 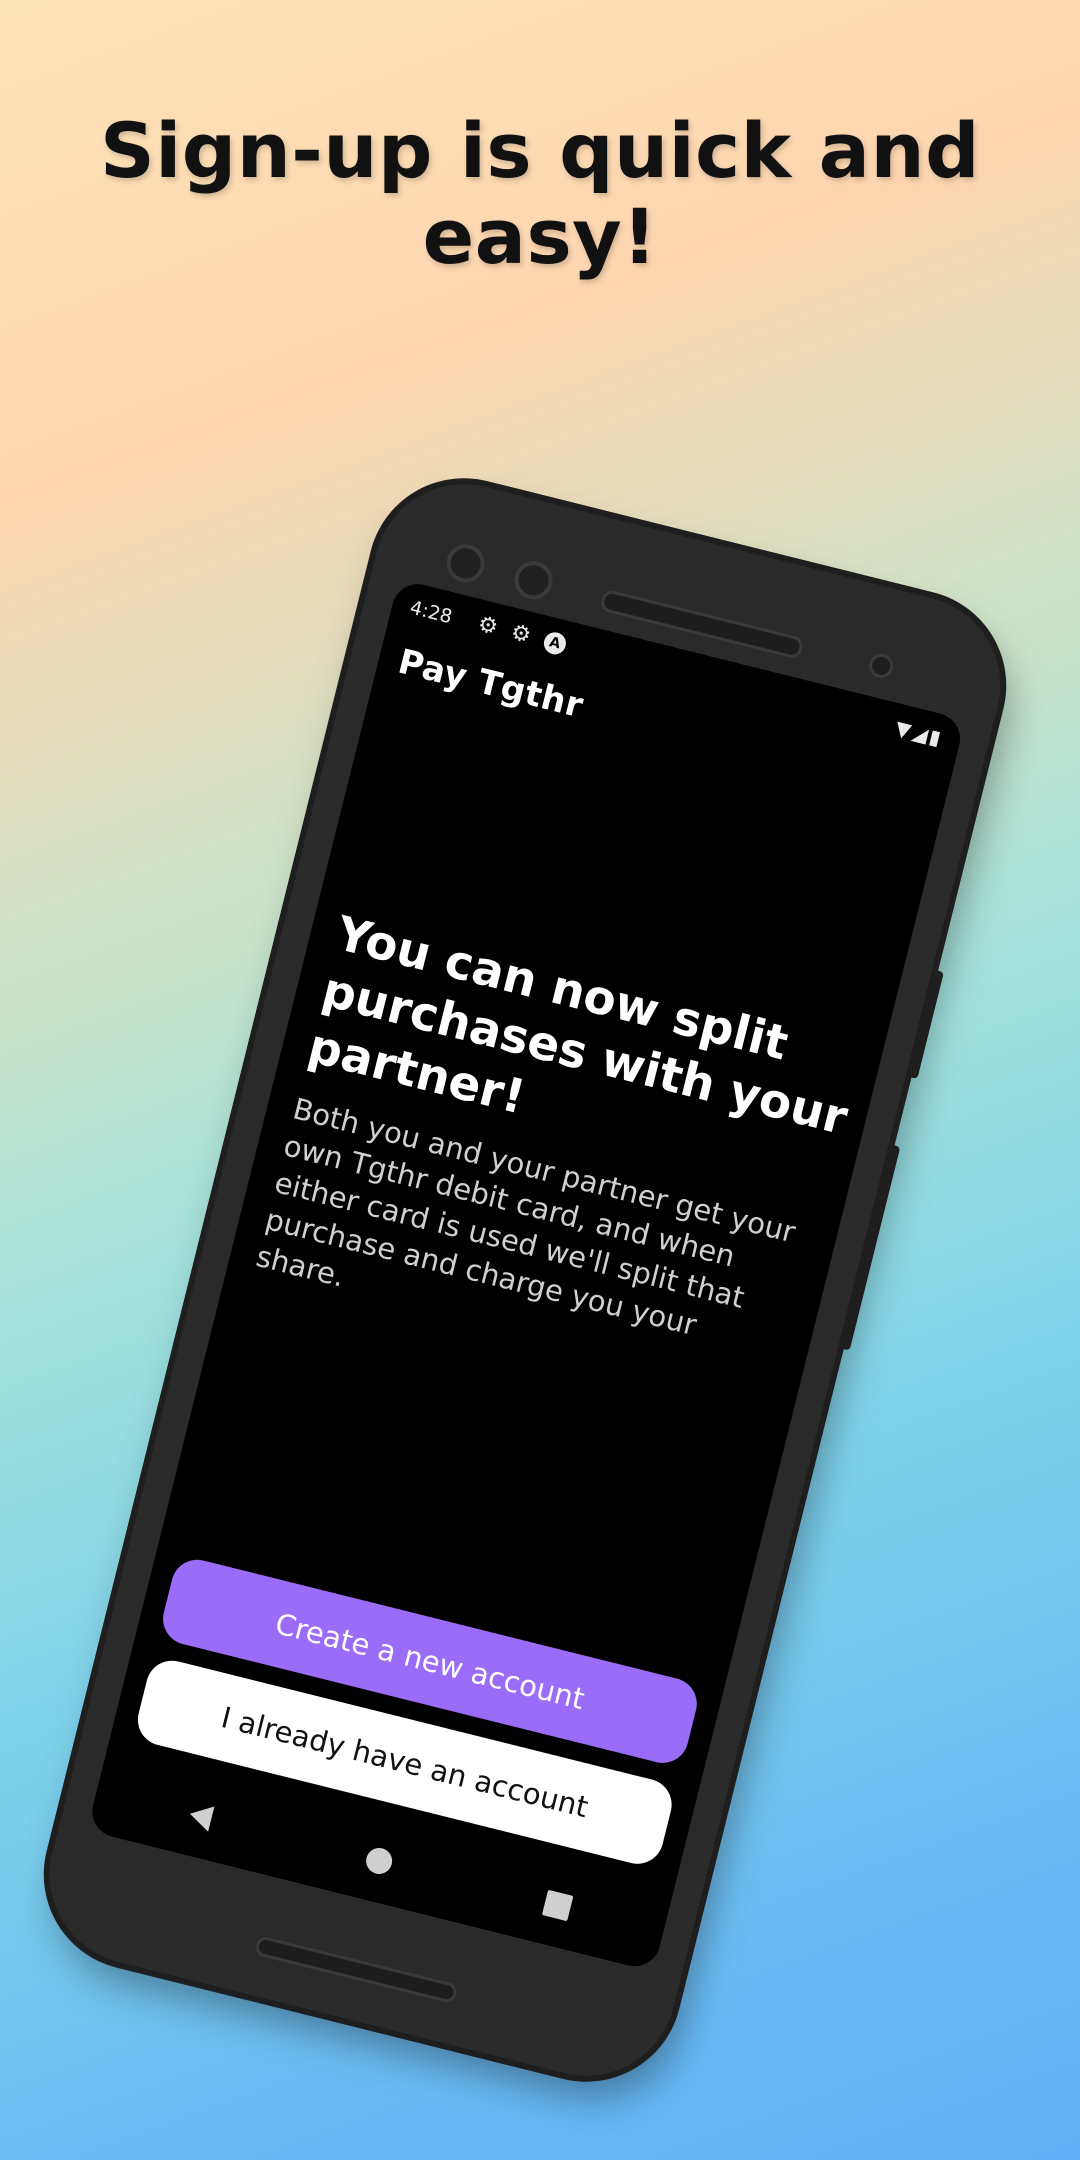 What do you see at coordinates (881, 666) in the screenshot?
I see `proximity-sensor` at bounding box center [881, 666].